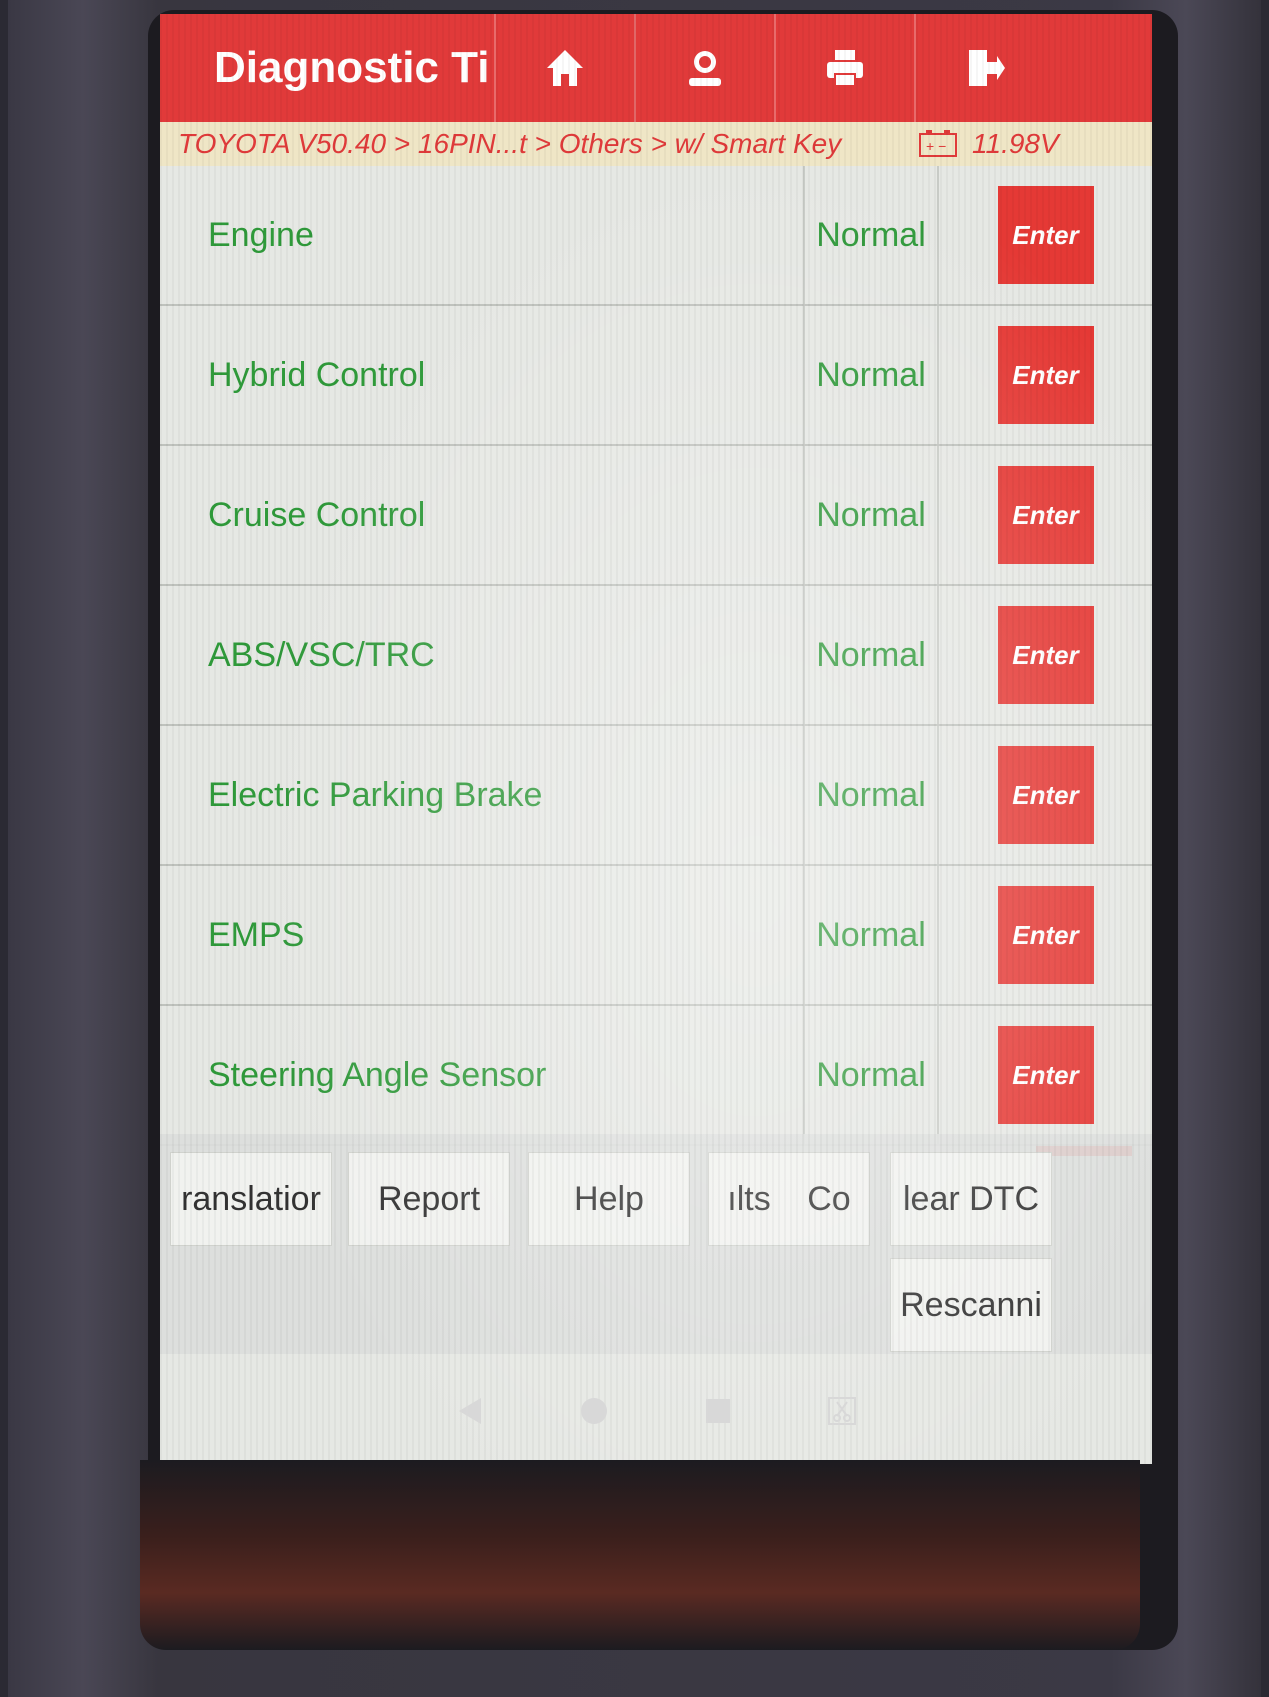 This screenshot has height=1697, width=1269. Describe the element at coordinates (482, 235) in the screenshot. I see `system-name: Engine` at that location.